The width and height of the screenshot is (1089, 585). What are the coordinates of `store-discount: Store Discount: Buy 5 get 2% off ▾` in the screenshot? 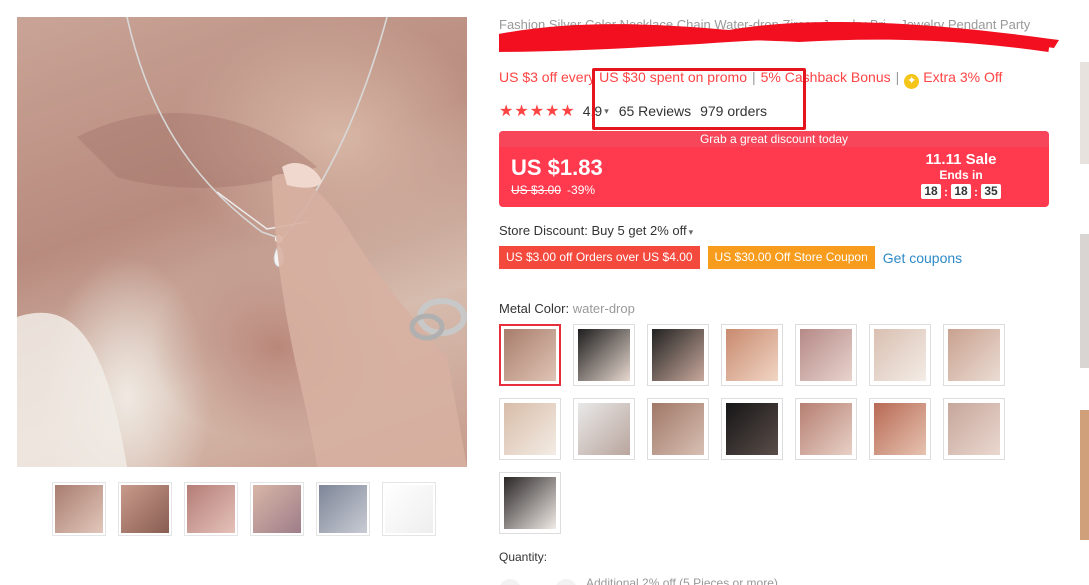 It's located at (596, 230).